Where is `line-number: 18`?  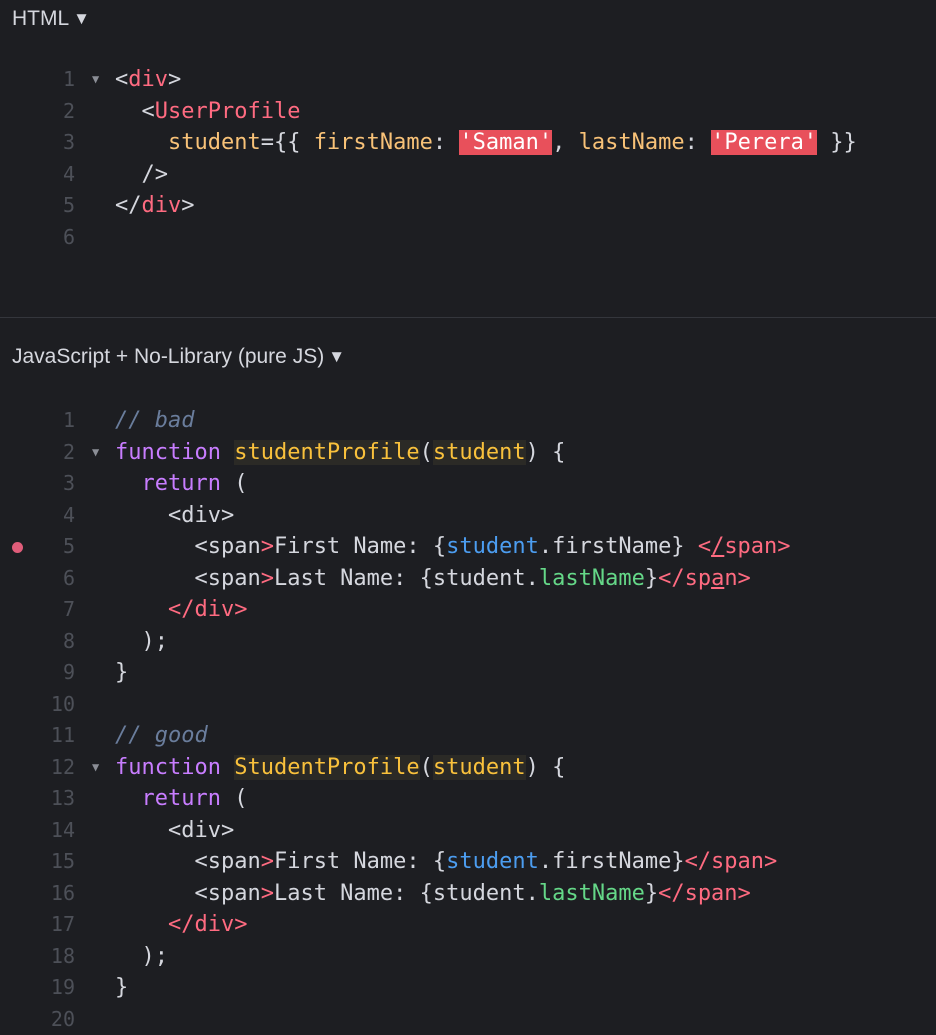 line-number: 18 is located at coordinates (52, 957).